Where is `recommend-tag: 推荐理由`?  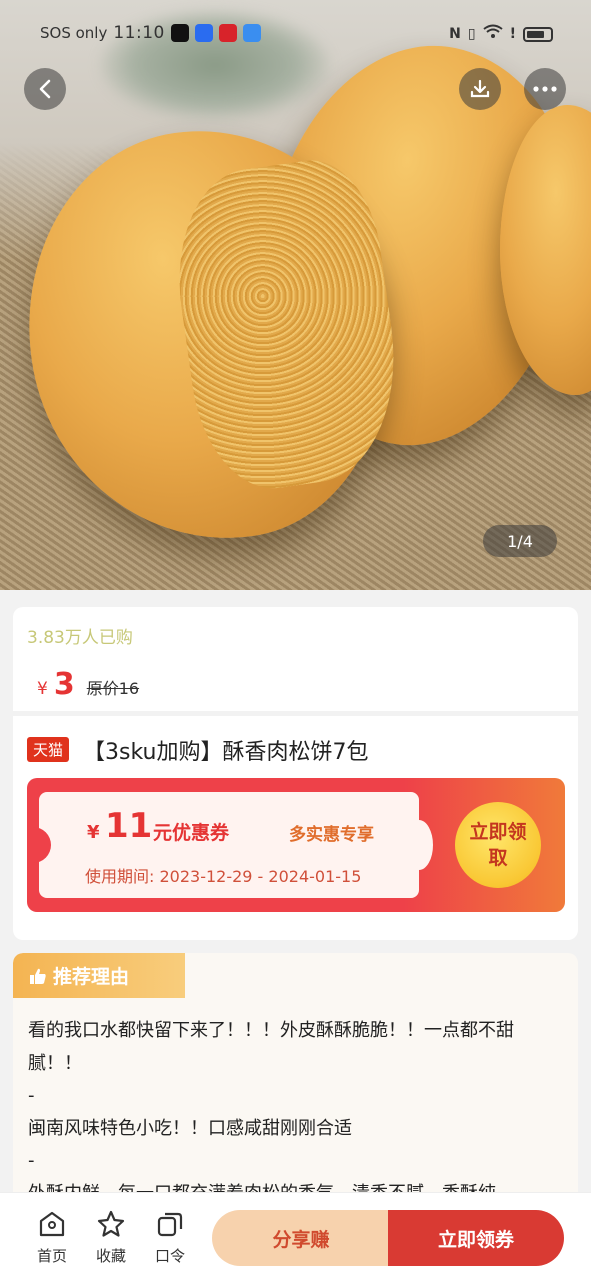 recommend-tag: 推荐理由 is located at coordinates (99, 975).